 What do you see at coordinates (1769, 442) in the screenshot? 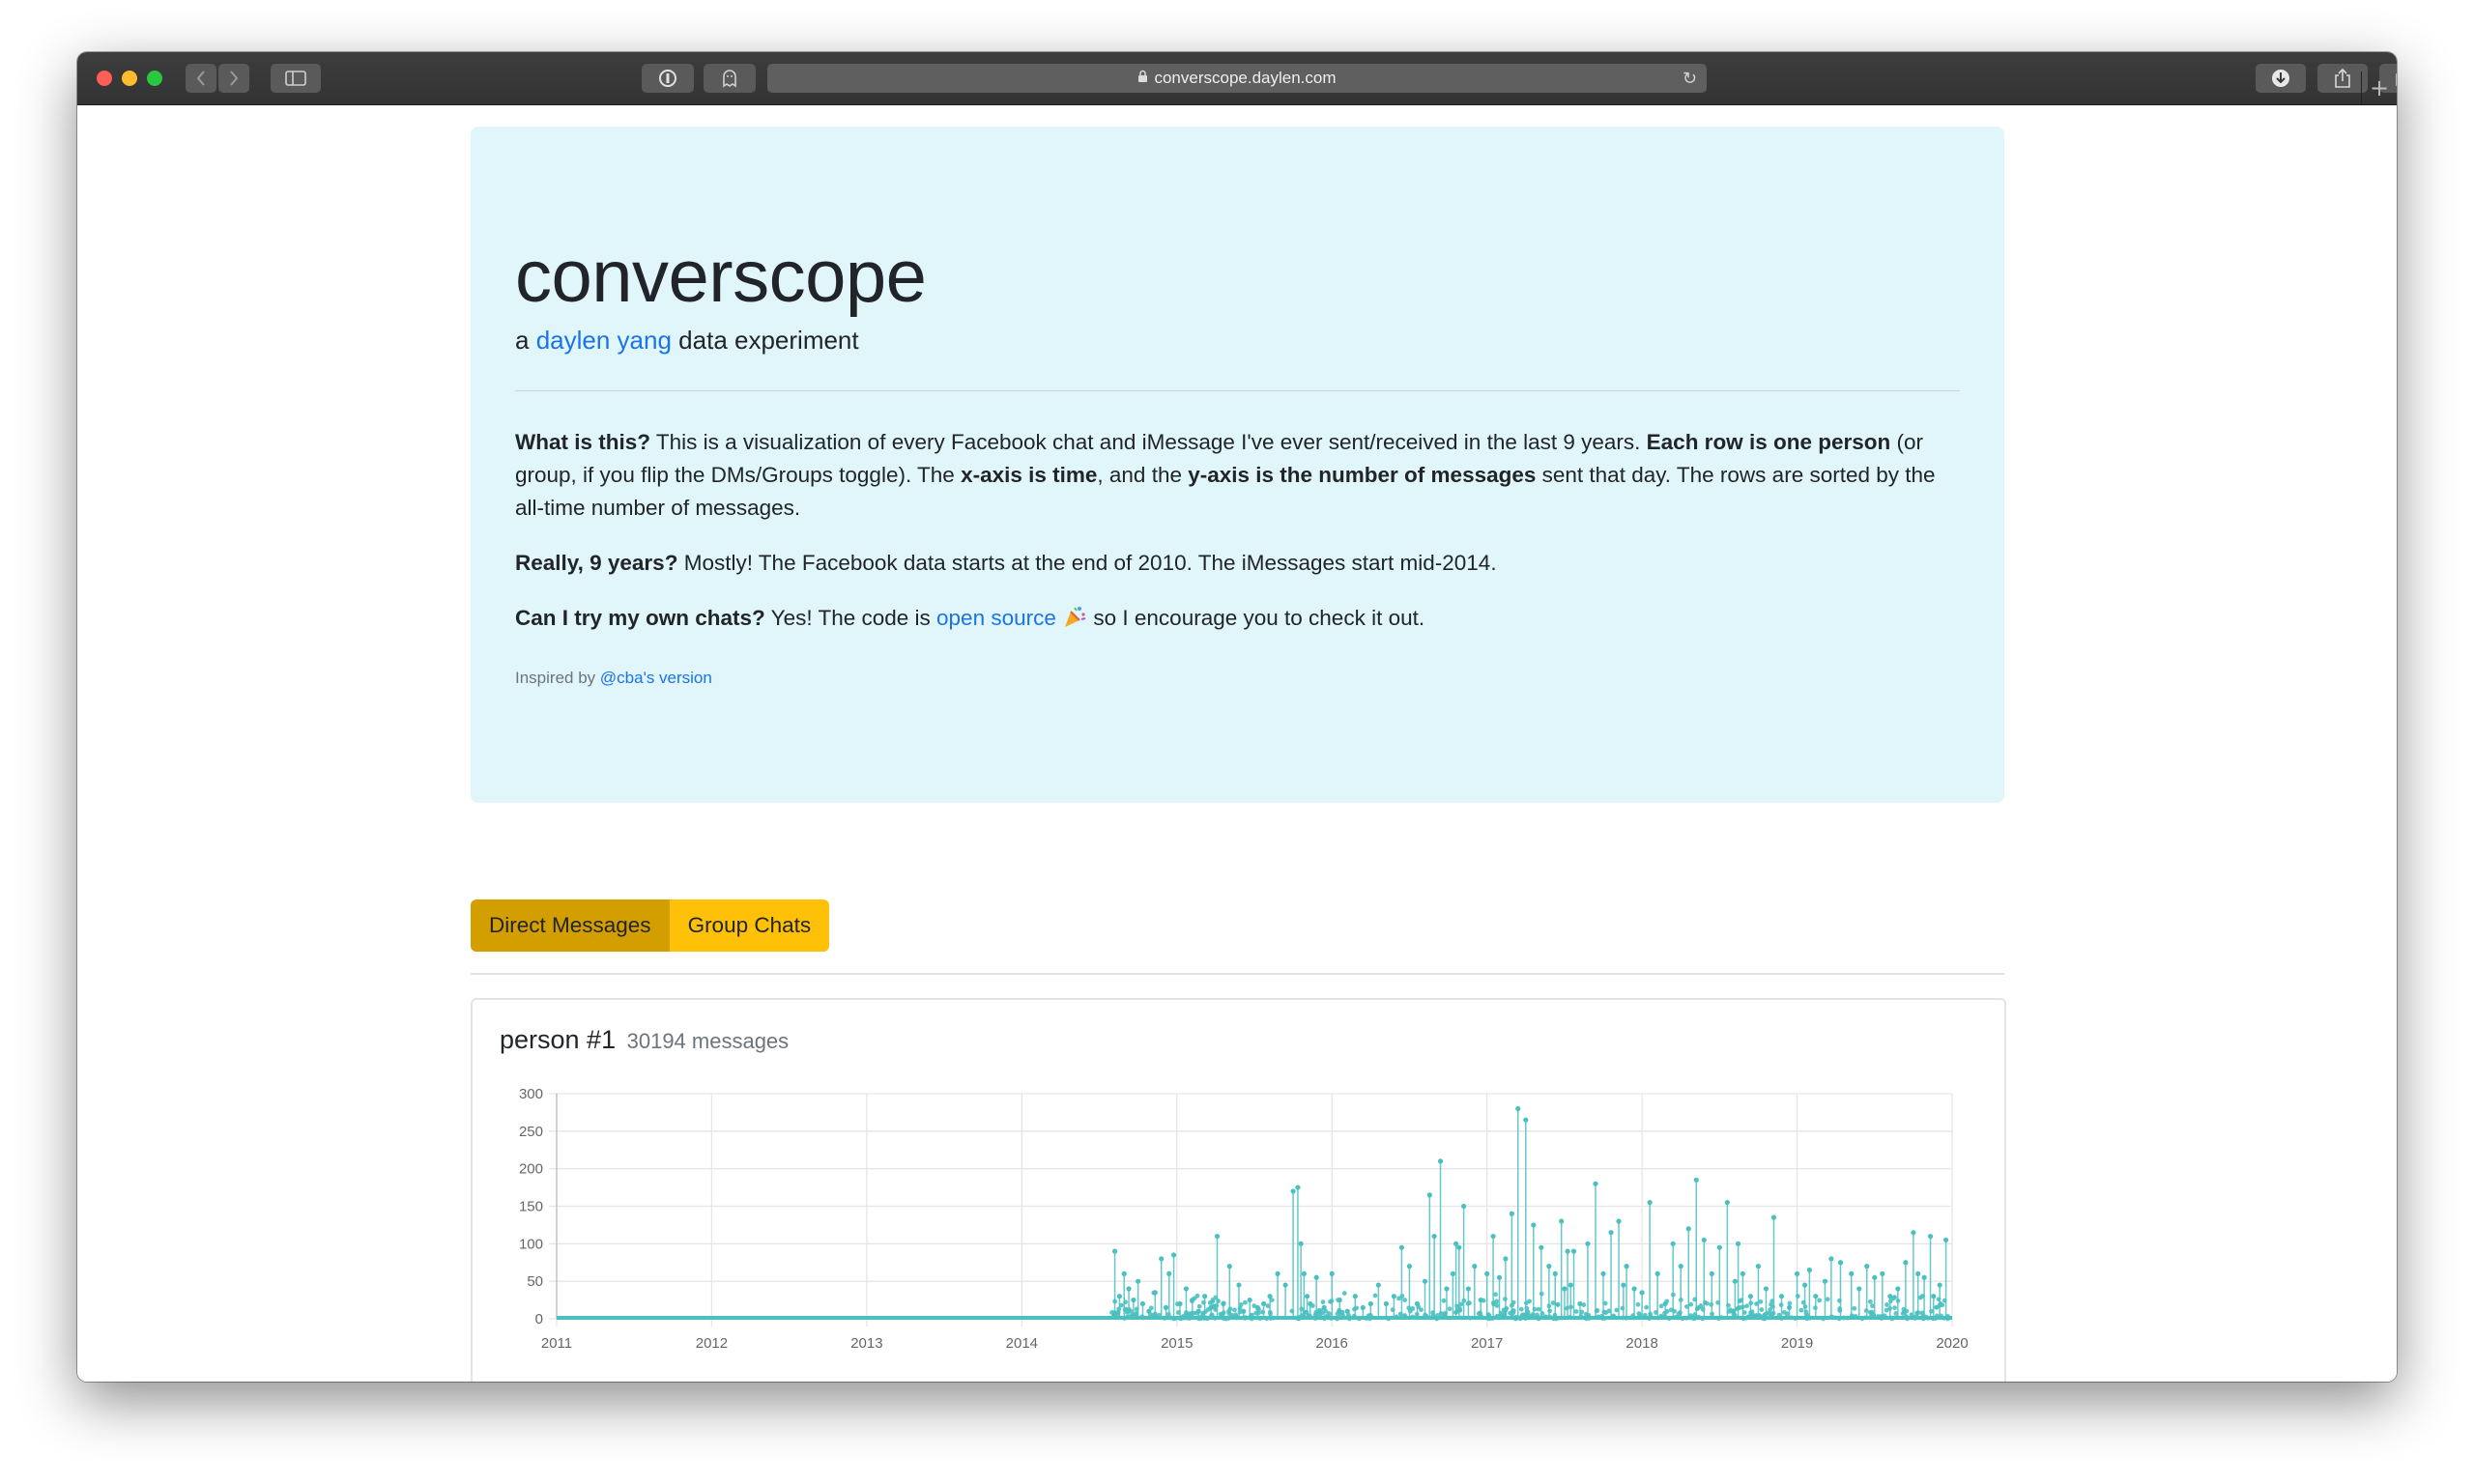
I see `emphasis-text: Each row is one person` at bounding box center [1769, 442].